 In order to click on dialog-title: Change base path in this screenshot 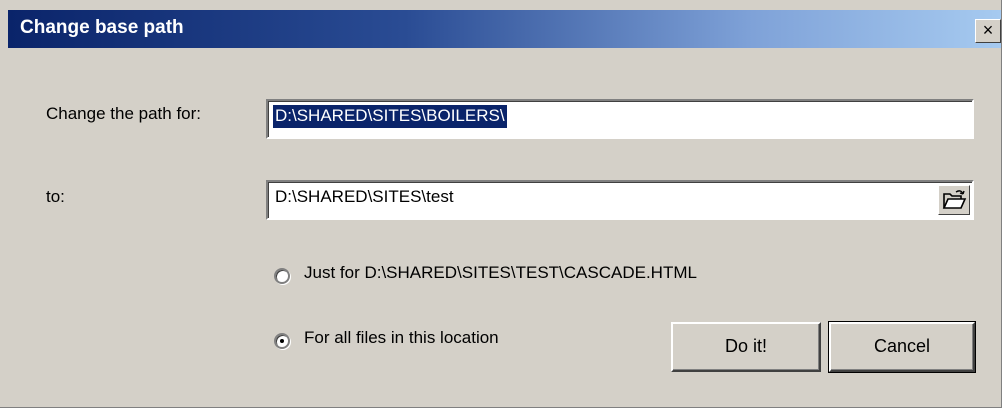, I will do `click(102, 27)`.